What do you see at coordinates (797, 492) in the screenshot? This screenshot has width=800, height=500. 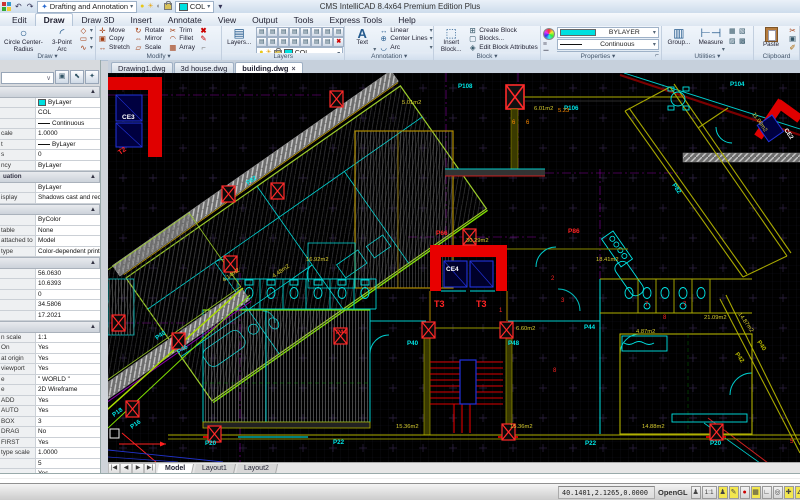 I see `etrack-icon: ∠` at bounding box center [797, 492].